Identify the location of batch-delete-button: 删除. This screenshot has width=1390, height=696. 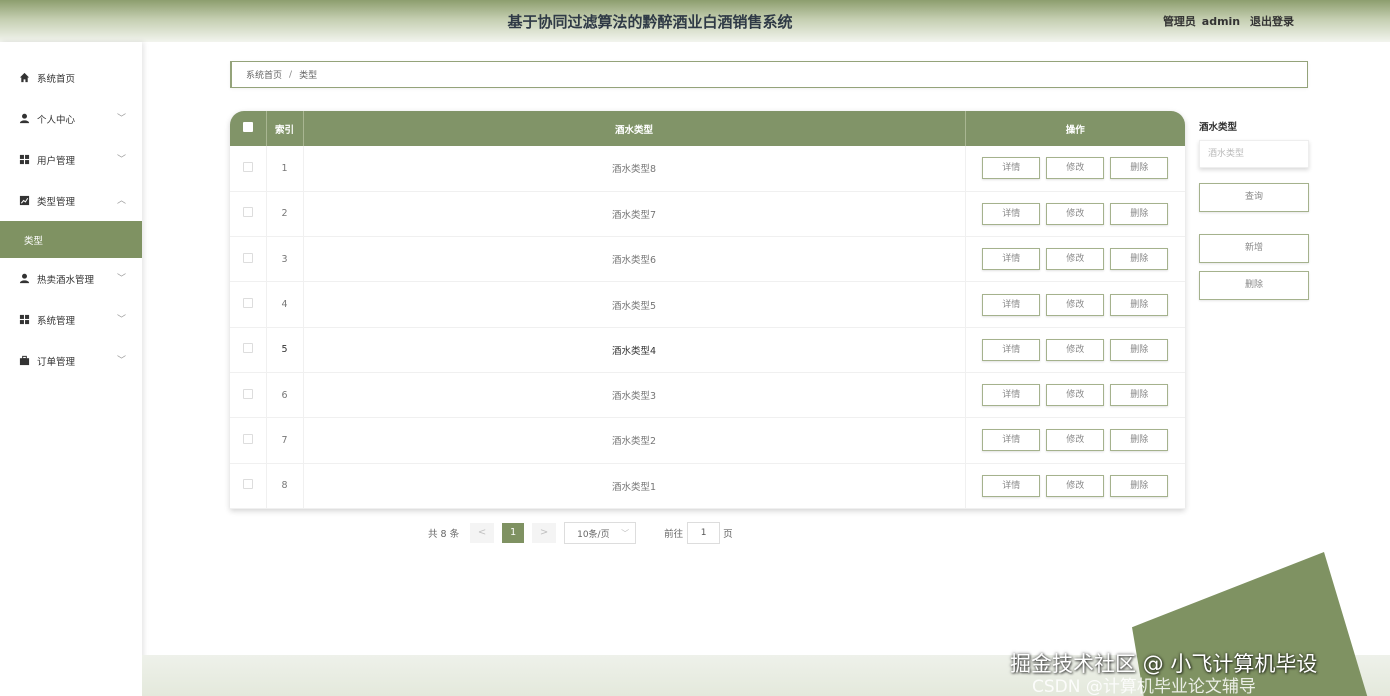
(1254, 285).